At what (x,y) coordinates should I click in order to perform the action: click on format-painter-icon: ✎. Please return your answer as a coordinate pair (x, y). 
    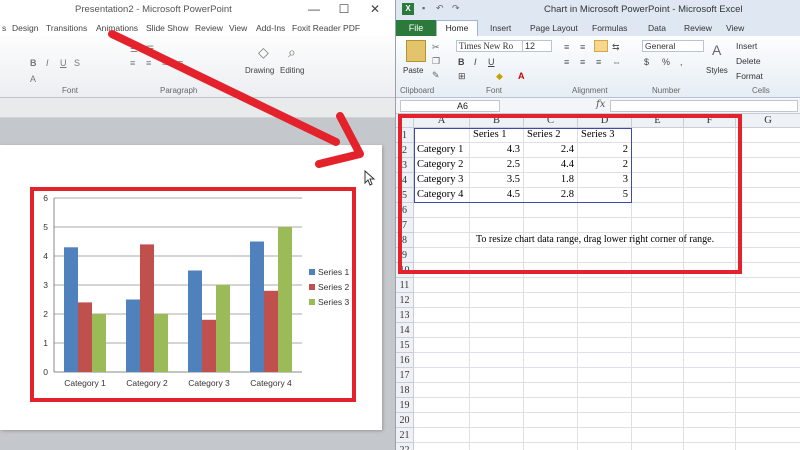
    Looking at the image, I should click on (436, 75).